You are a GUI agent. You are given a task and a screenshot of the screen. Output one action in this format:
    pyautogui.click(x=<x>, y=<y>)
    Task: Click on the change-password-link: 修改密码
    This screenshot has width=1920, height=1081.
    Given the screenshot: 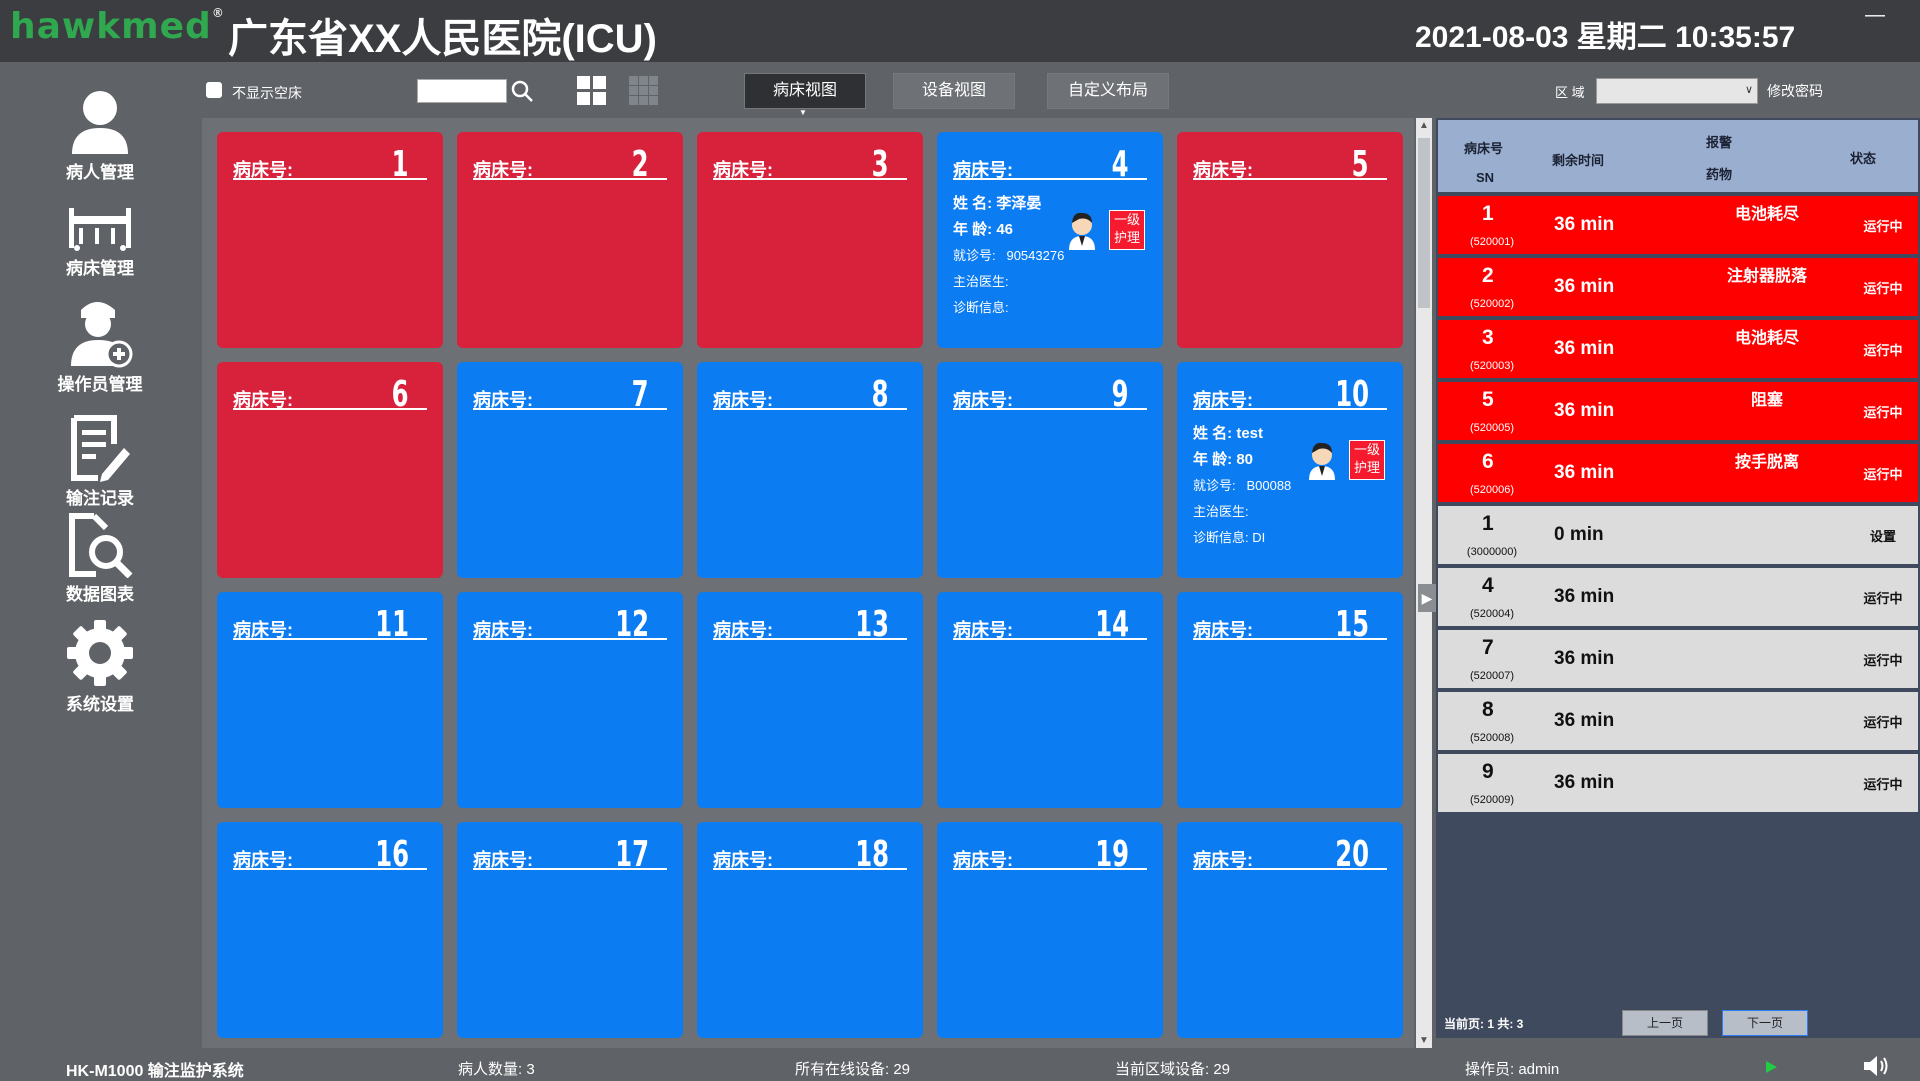 What is the action you would take?
    pyautogui.click(x=1795, y=91)
    